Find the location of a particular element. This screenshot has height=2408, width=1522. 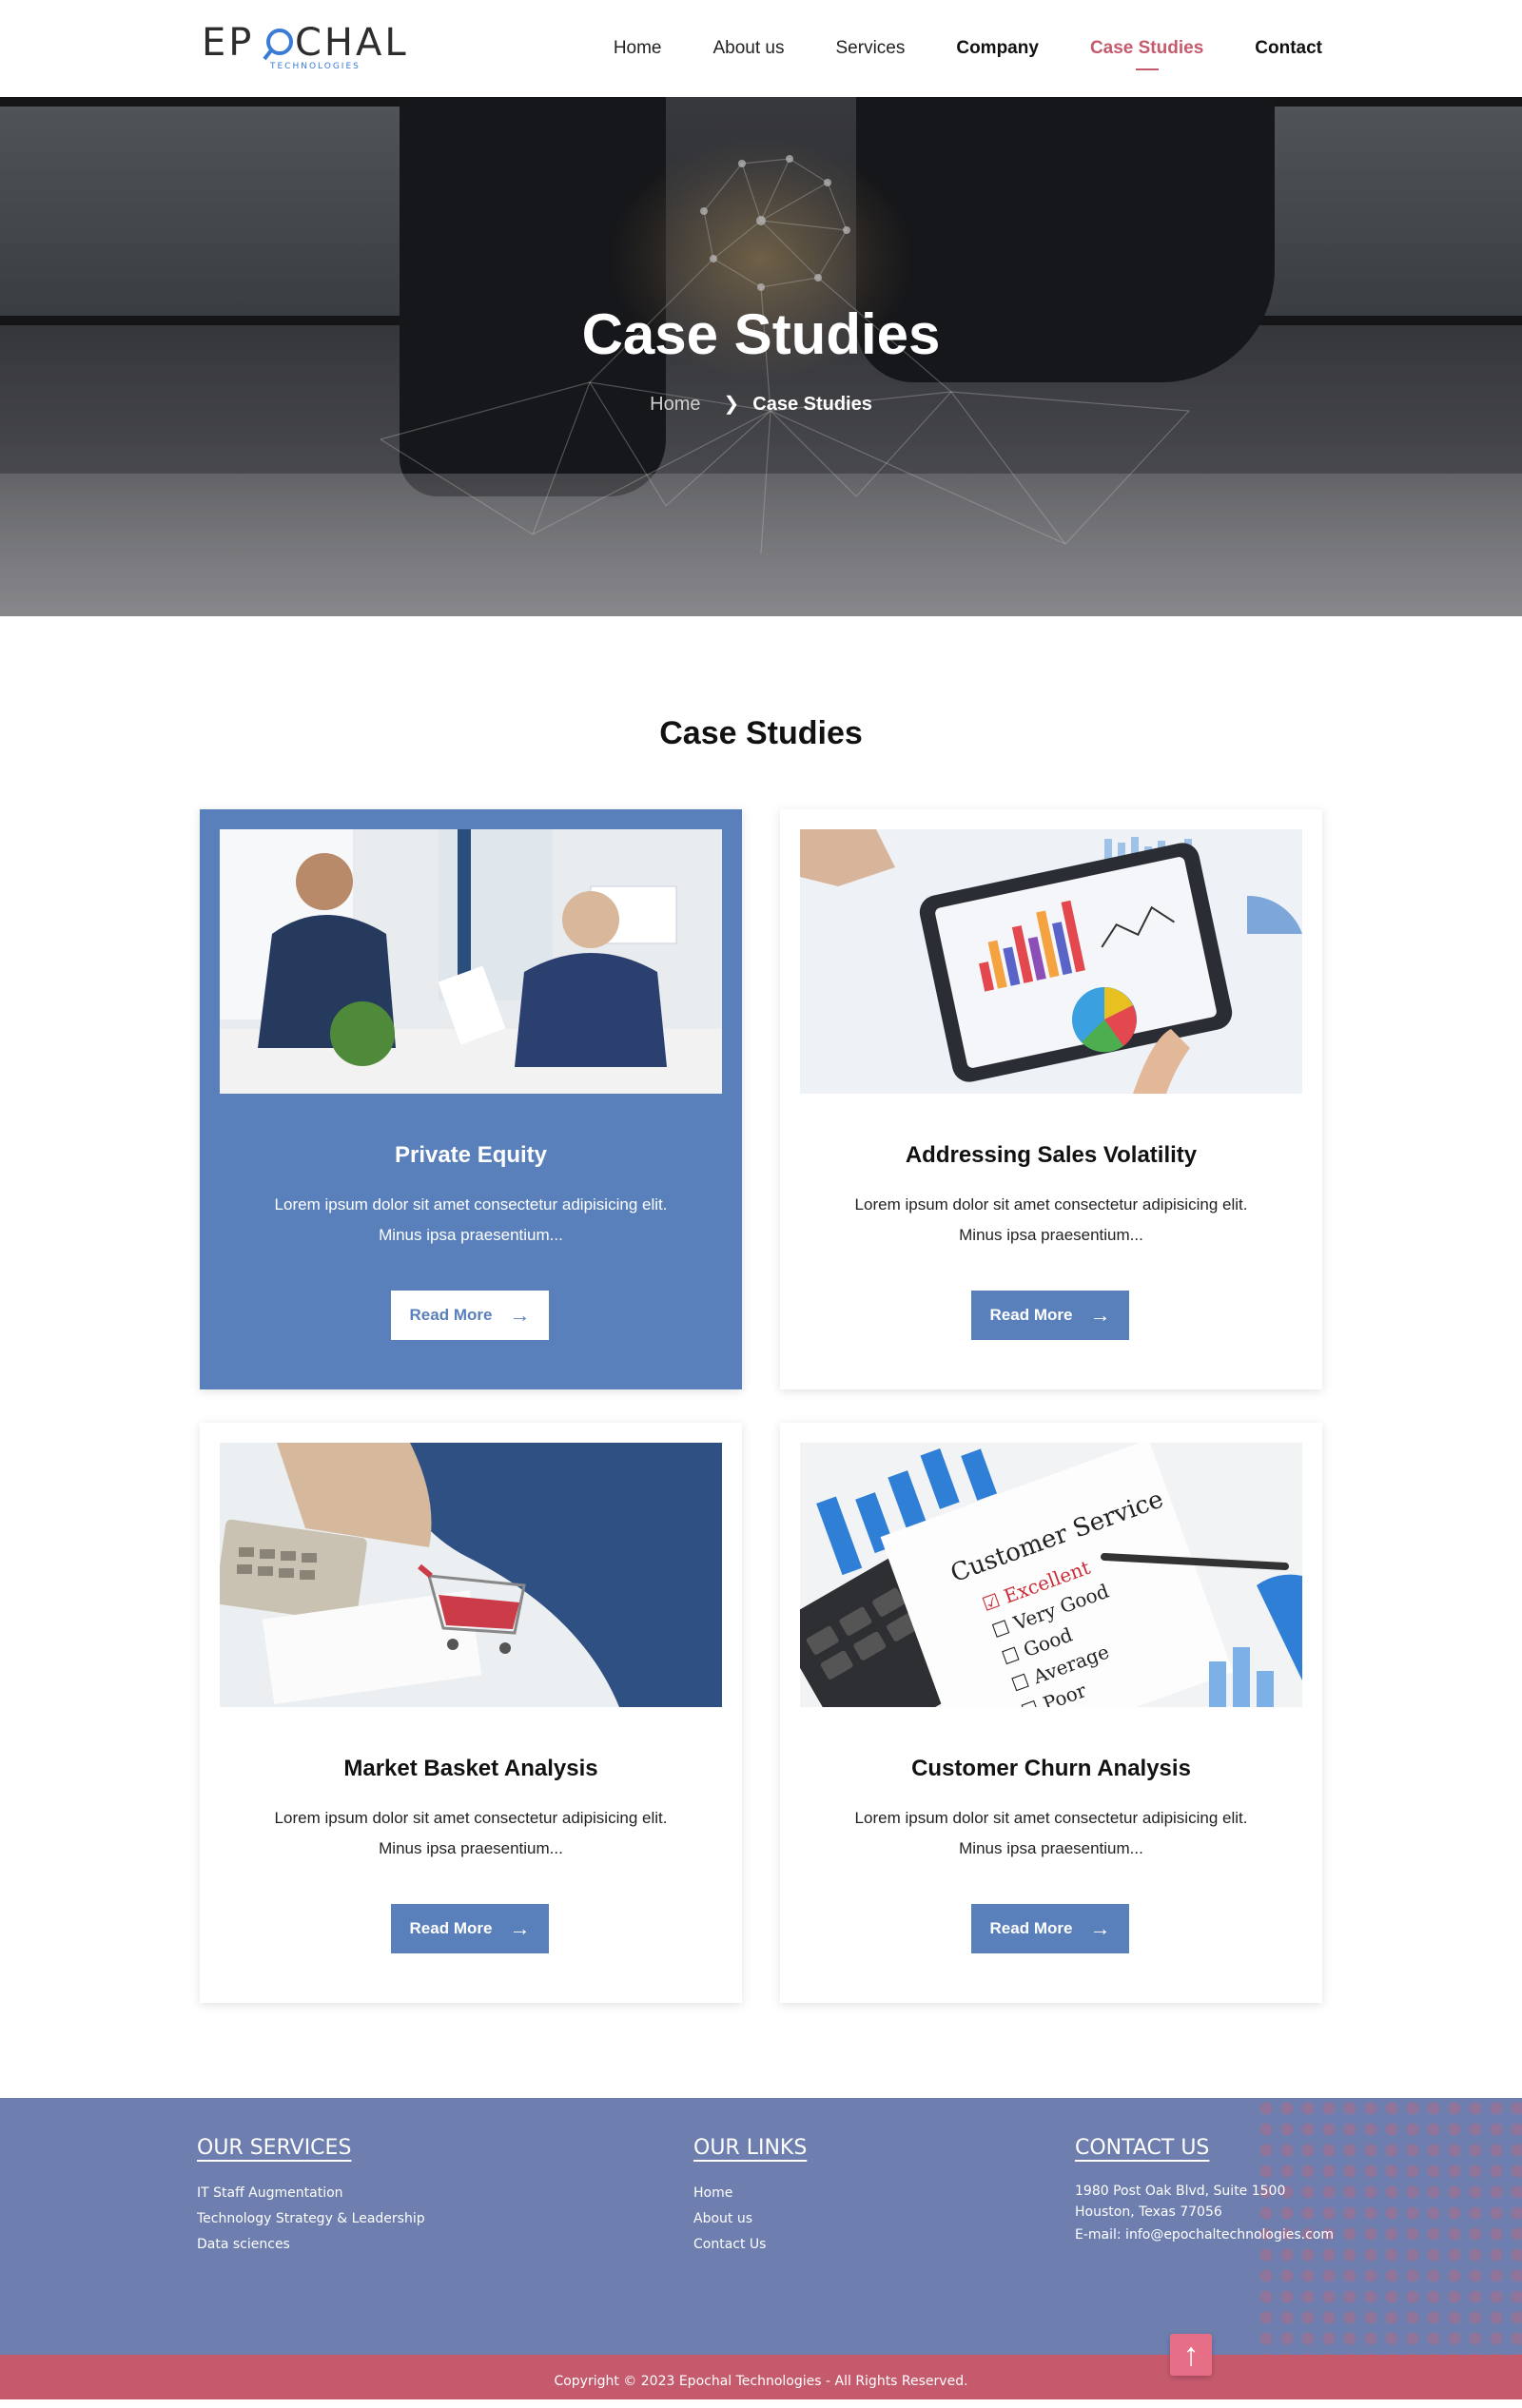

svg-text: CHAL is located at coordinates (352, 43).